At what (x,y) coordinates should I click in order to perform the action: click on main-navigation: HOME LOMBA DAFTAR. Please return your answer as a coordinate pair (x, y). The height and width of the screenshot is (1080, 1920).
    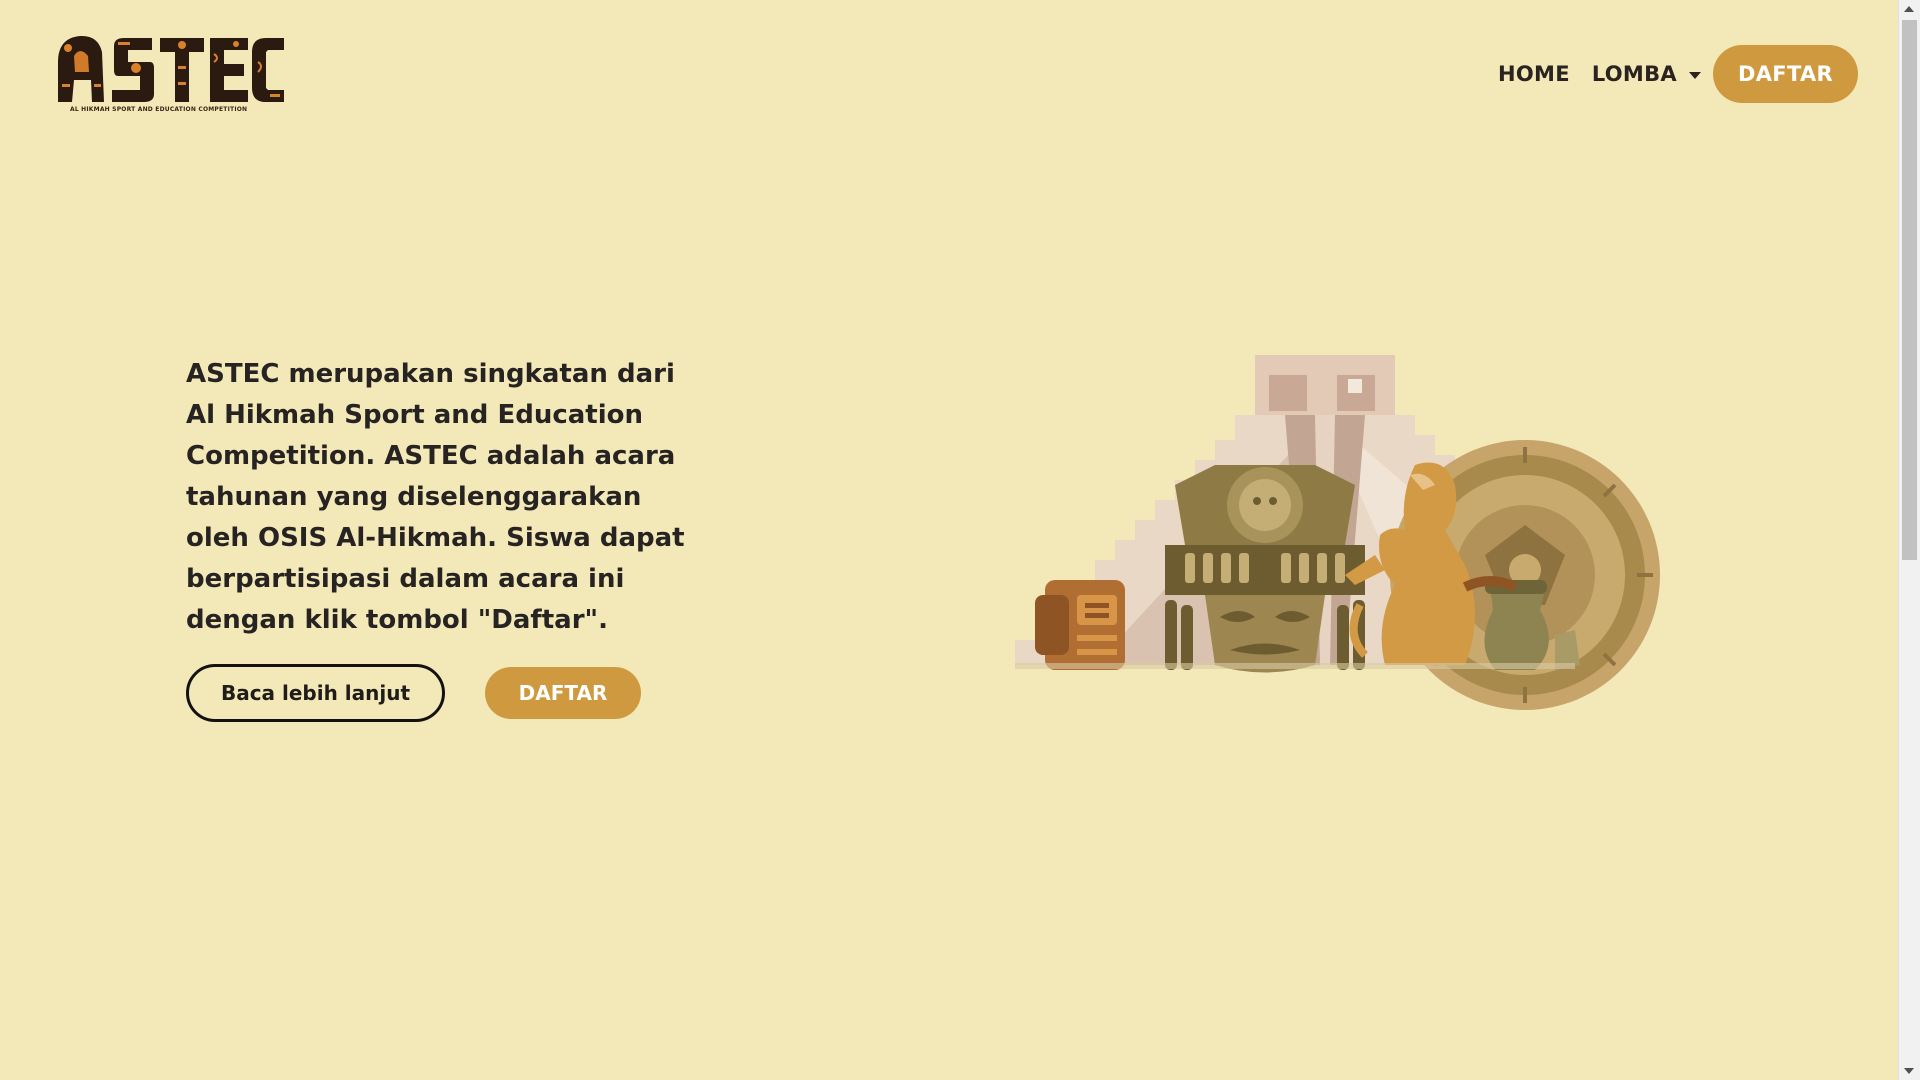
    Looking at the image, I should click on (1678, 74).